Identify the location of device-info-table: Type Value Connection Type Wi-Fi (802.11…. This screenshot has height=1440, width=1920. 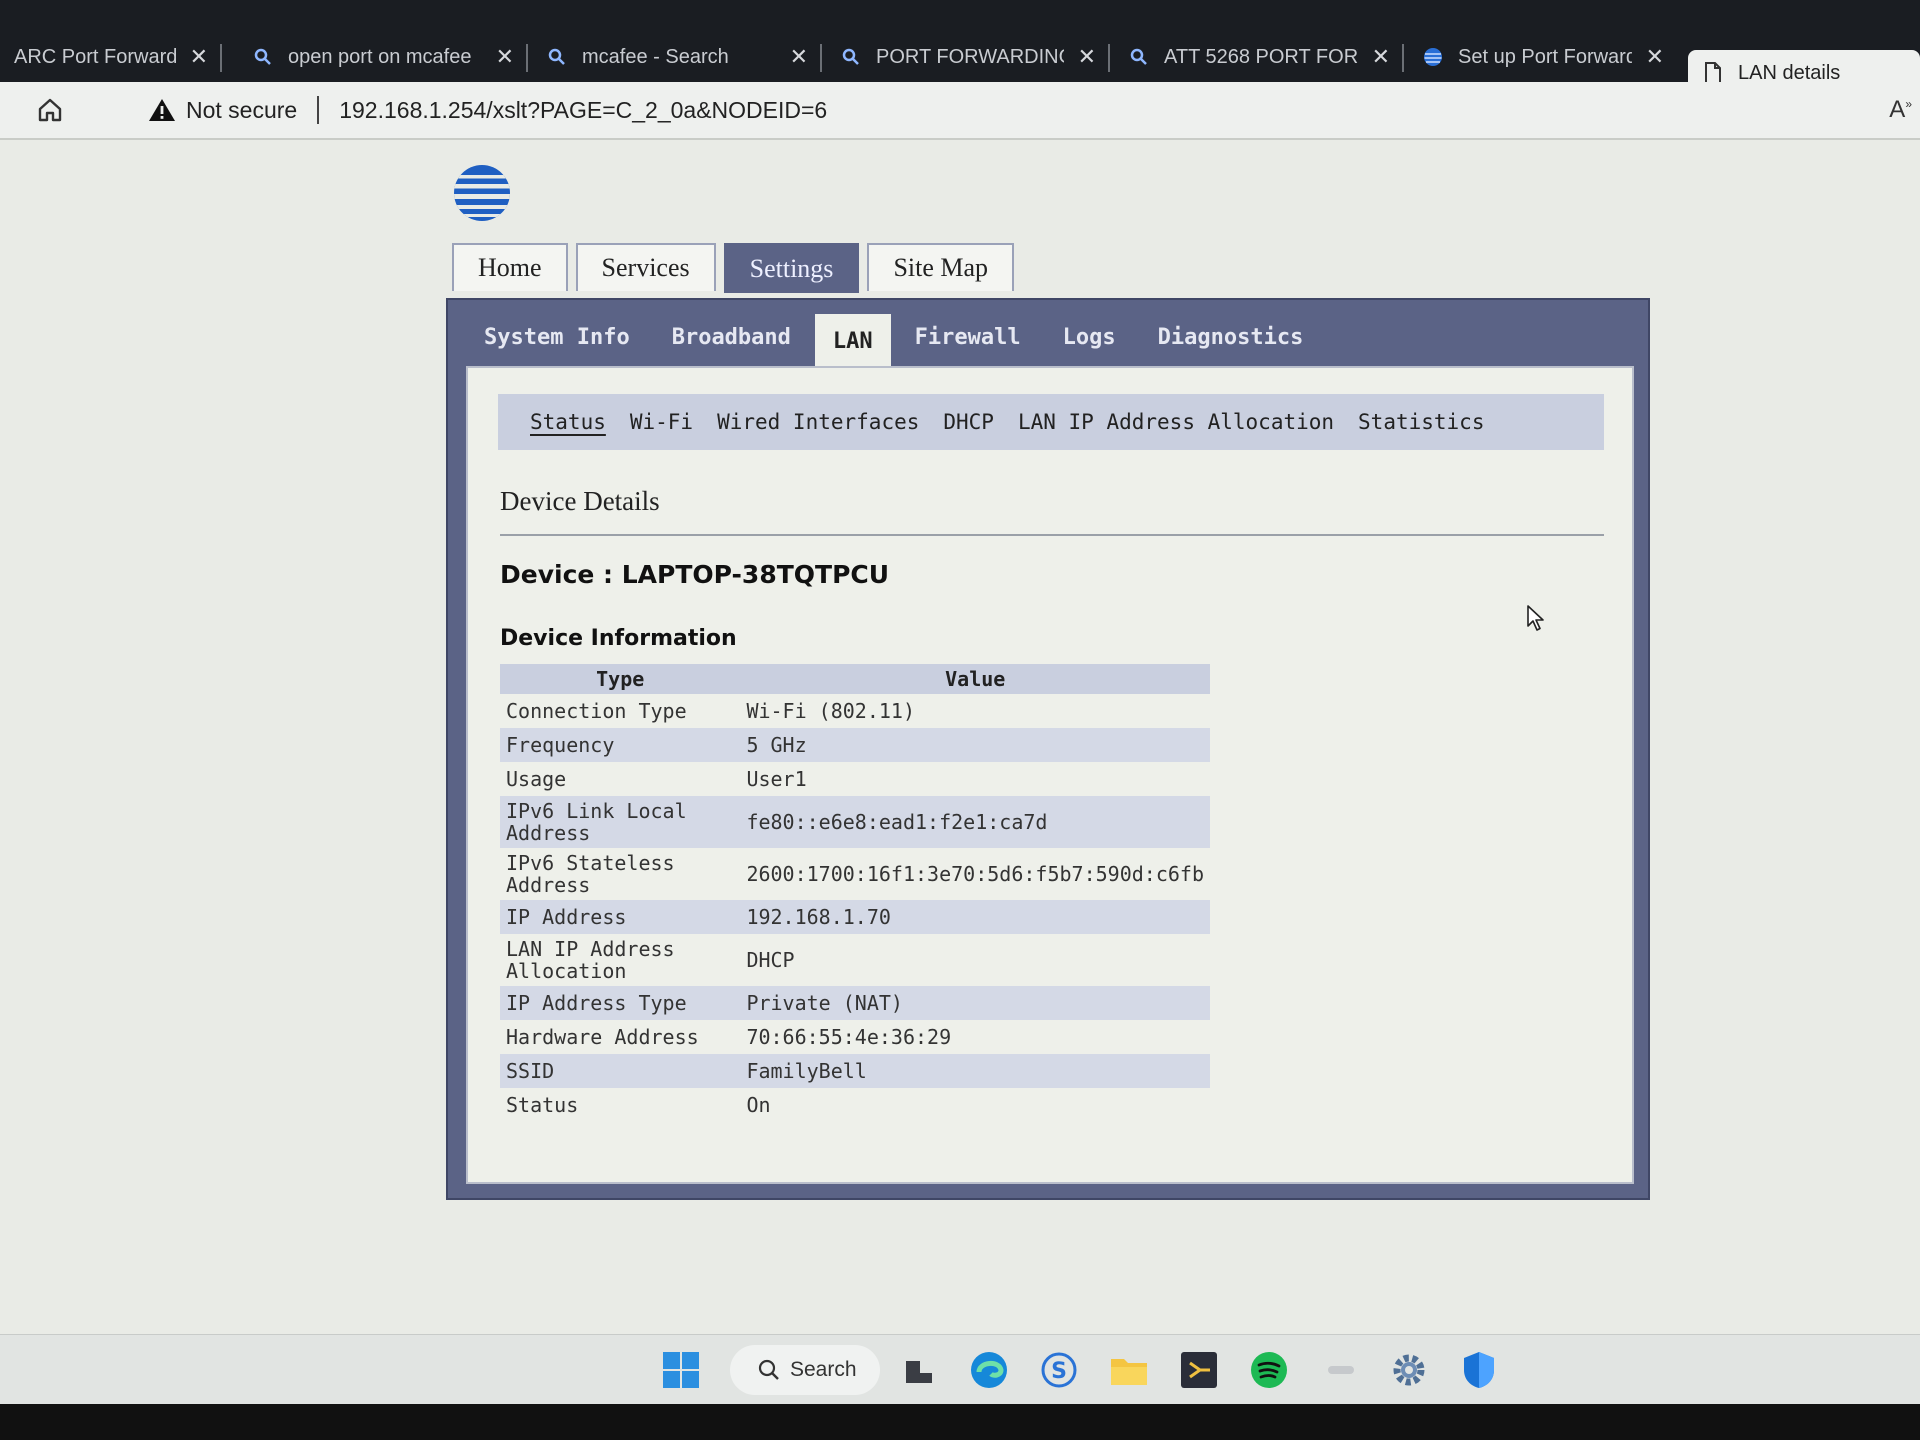
(855, 893).